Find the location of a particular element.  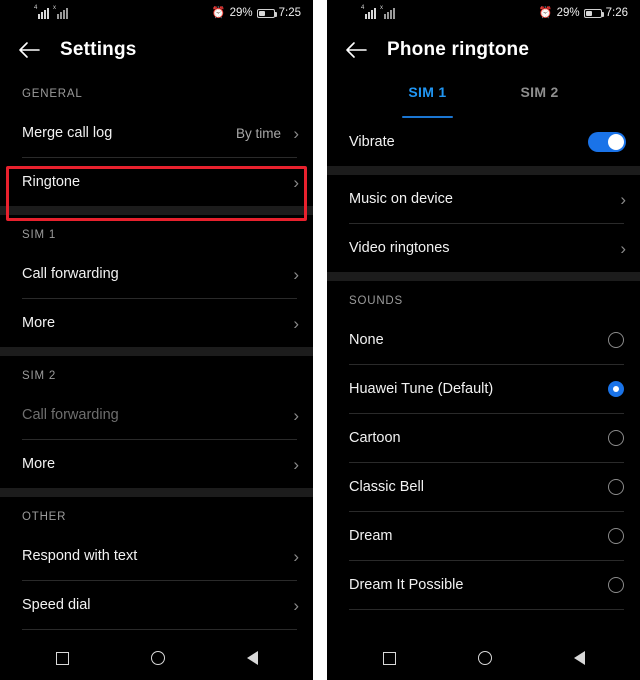

list-item-respond-with-text: Respond with text › is located at coordinates (156, 556).